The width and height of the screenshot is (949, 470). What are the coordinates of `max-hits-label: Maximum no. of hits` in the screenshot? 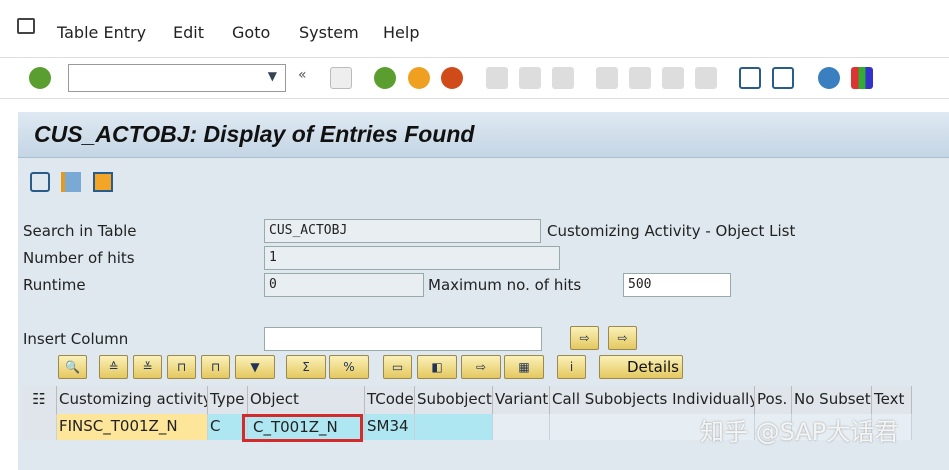 It's located at (505, 285).